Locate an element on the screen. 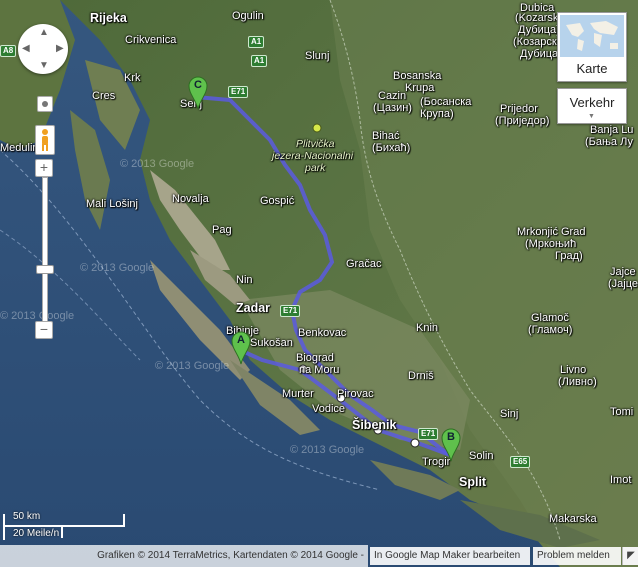  scale-bar: 50 km 20 Meile/n is located at coordinates (65, 527).